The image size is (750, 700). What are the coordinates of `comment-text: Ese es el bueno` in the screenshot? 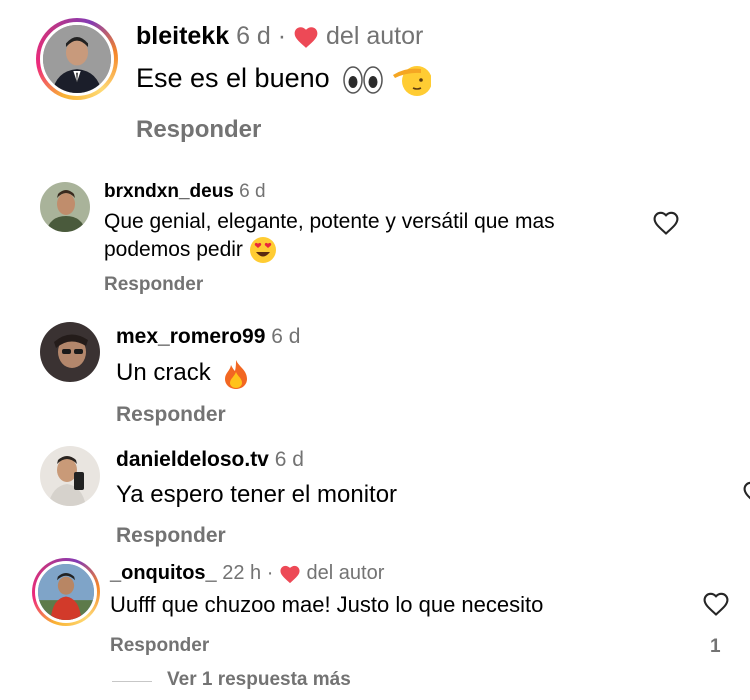 It's located at (283, 78).